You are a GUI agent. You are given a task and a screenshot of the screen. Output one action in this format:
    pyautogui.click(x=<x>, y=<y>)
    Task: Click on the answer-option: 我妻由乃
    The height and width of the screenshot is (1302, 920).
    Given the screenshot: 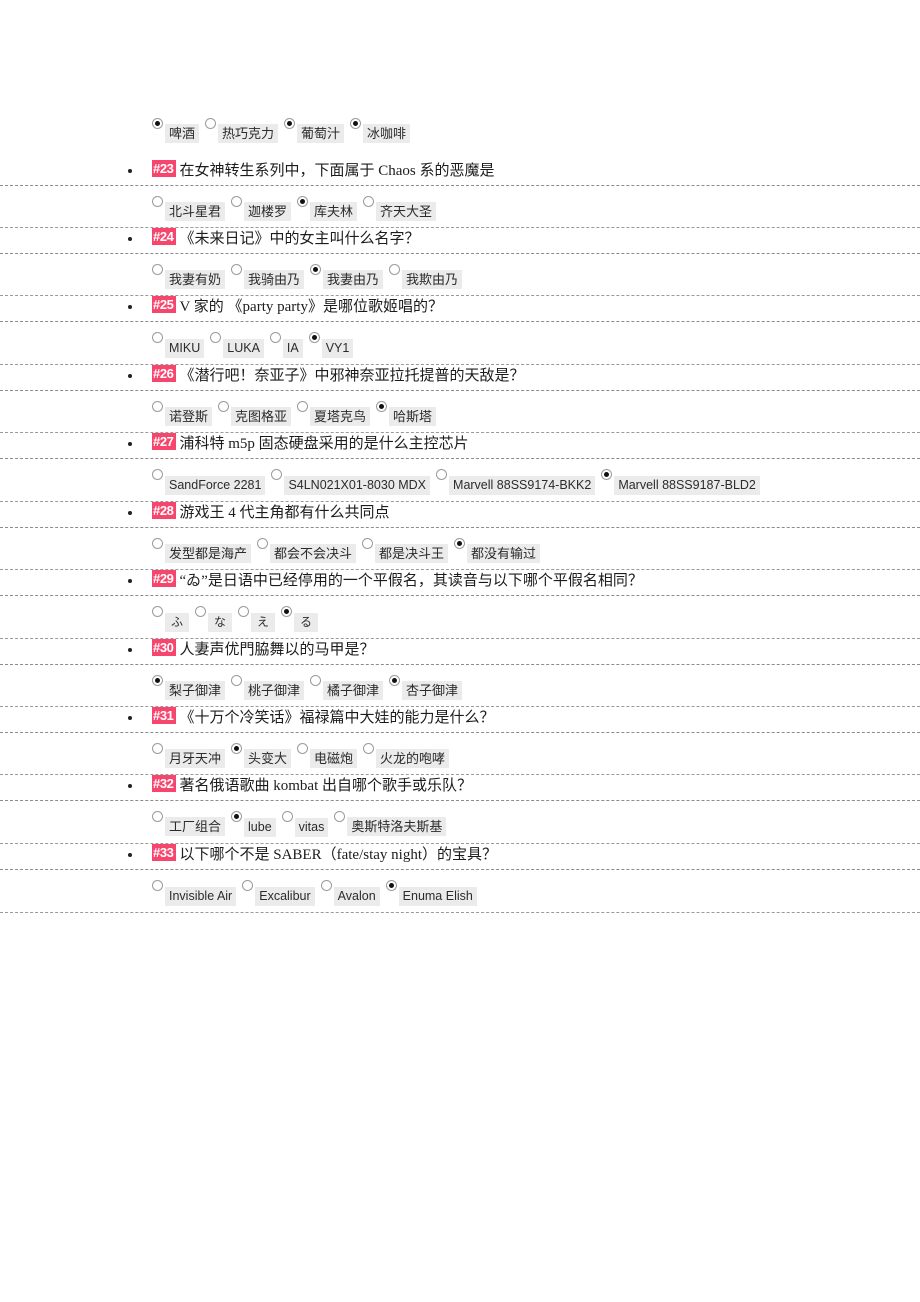 What is the action you would take?
    pyautogui.click(x=349, y=276)
    